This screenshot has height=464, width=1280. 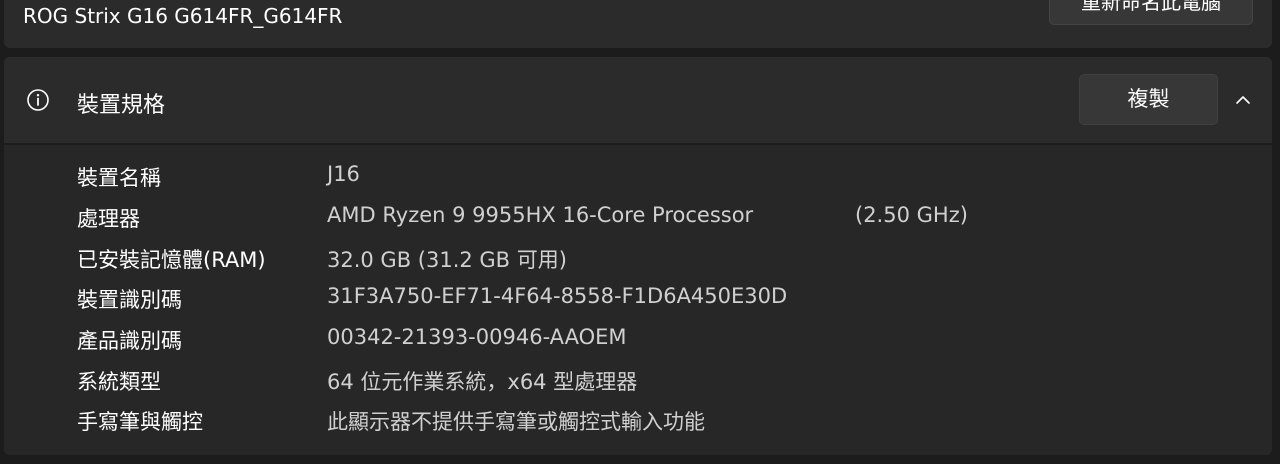 What do you see at coordinates (119, 382) in the screenshot?
I see `spec-label: 系統類型` at bounding box center [119, 382].